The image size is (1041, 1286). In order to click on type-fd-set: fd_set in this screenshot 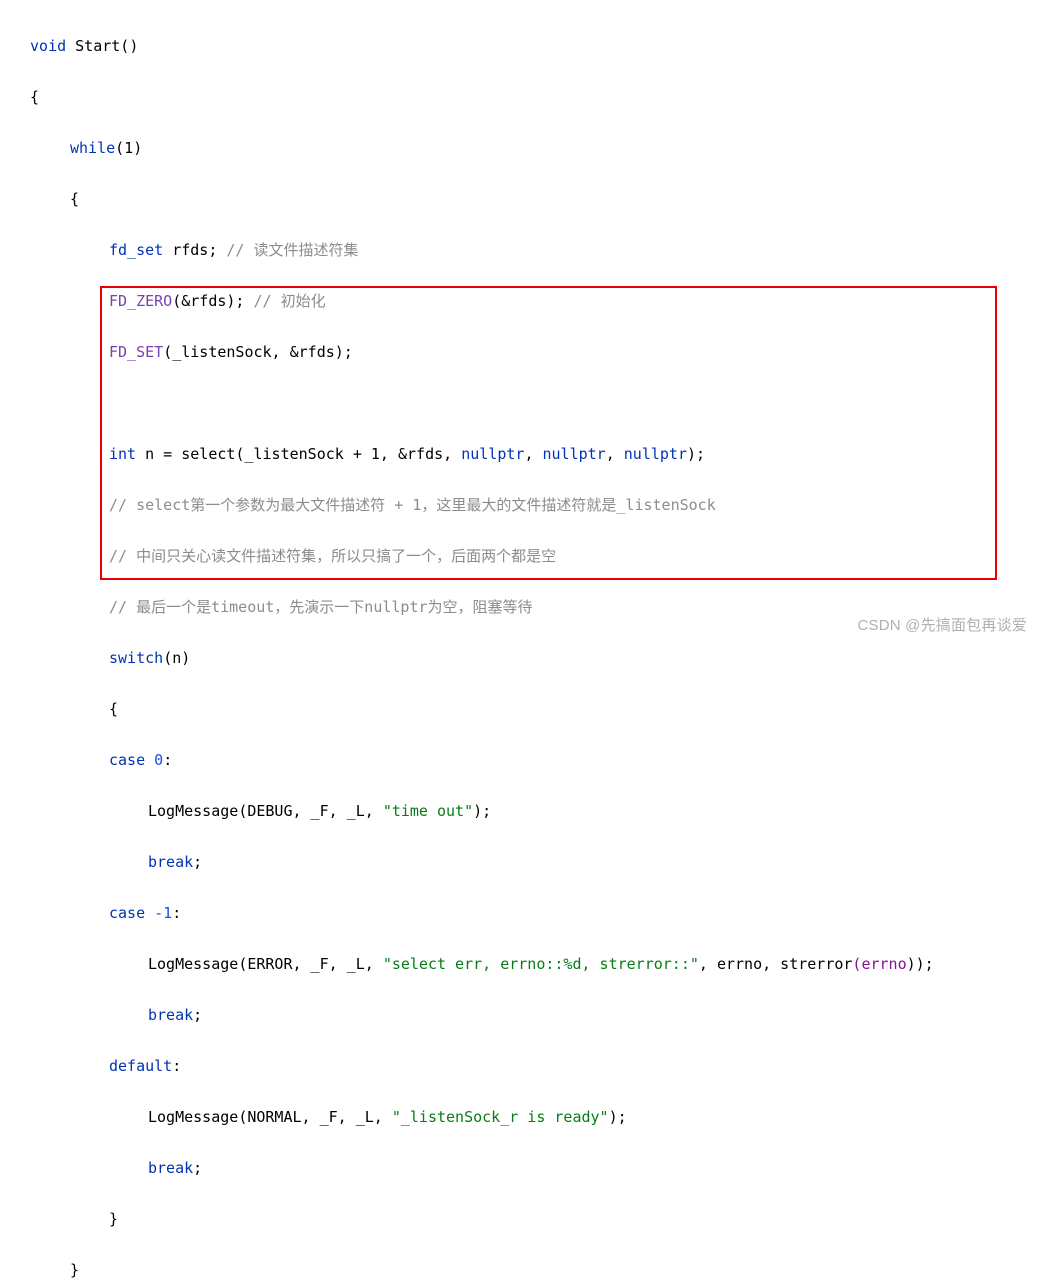, I will do `click(136, 249)`.